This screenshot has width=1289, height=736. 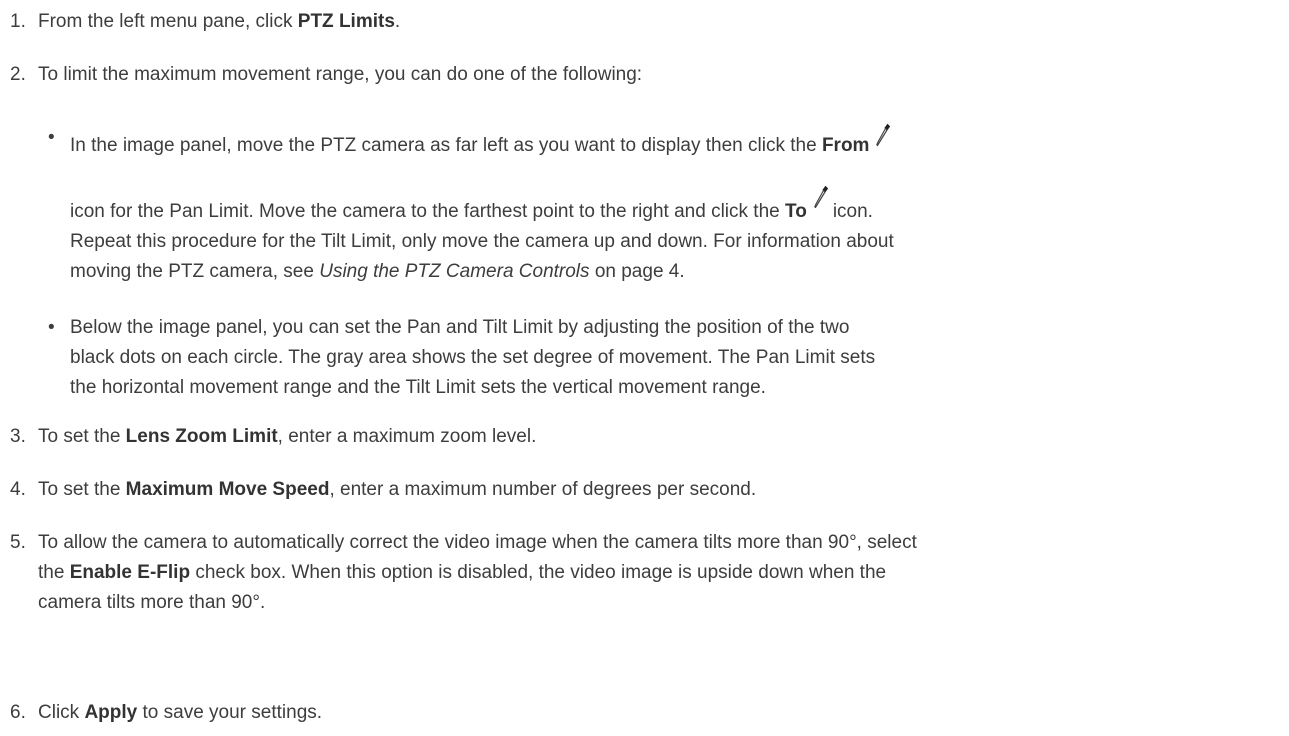 I want to click on cross-reference-link: Using the PTZ Camera Controls, so click(x=454, y=271).